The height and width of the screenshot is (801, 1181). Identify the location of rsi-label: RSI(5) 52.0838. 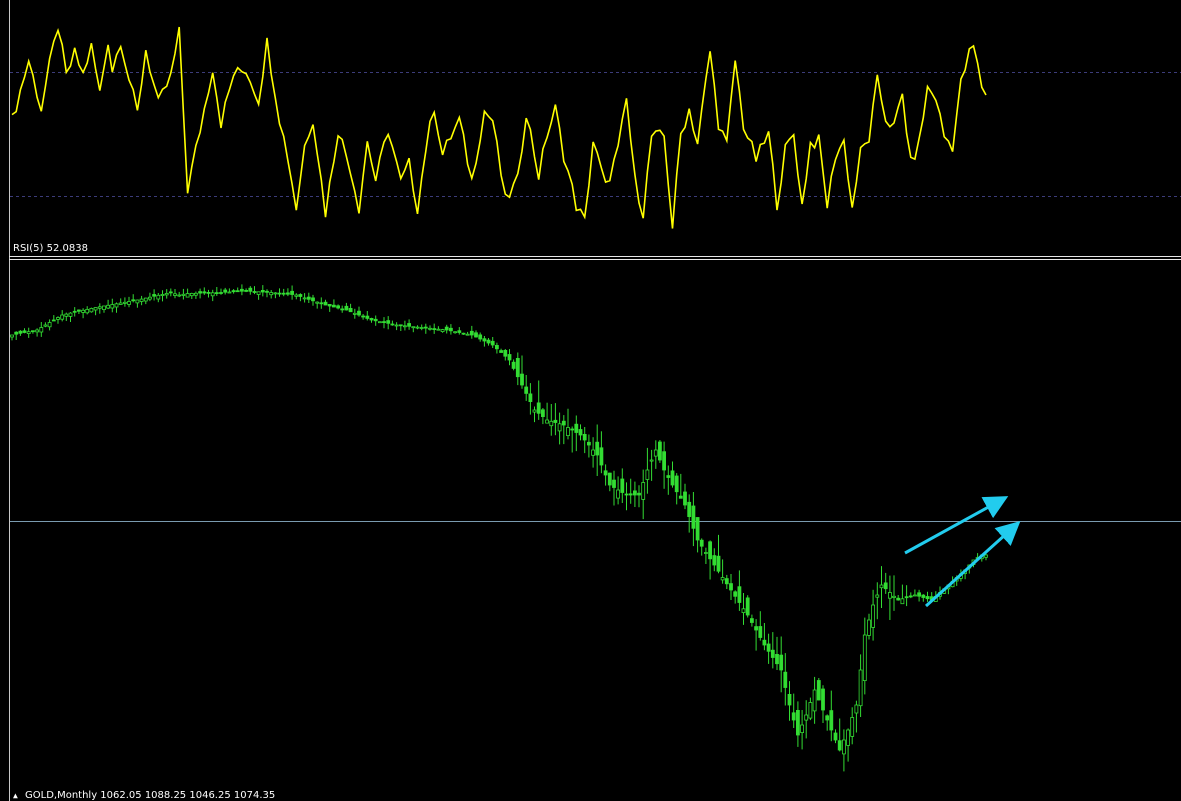
(50, 248).